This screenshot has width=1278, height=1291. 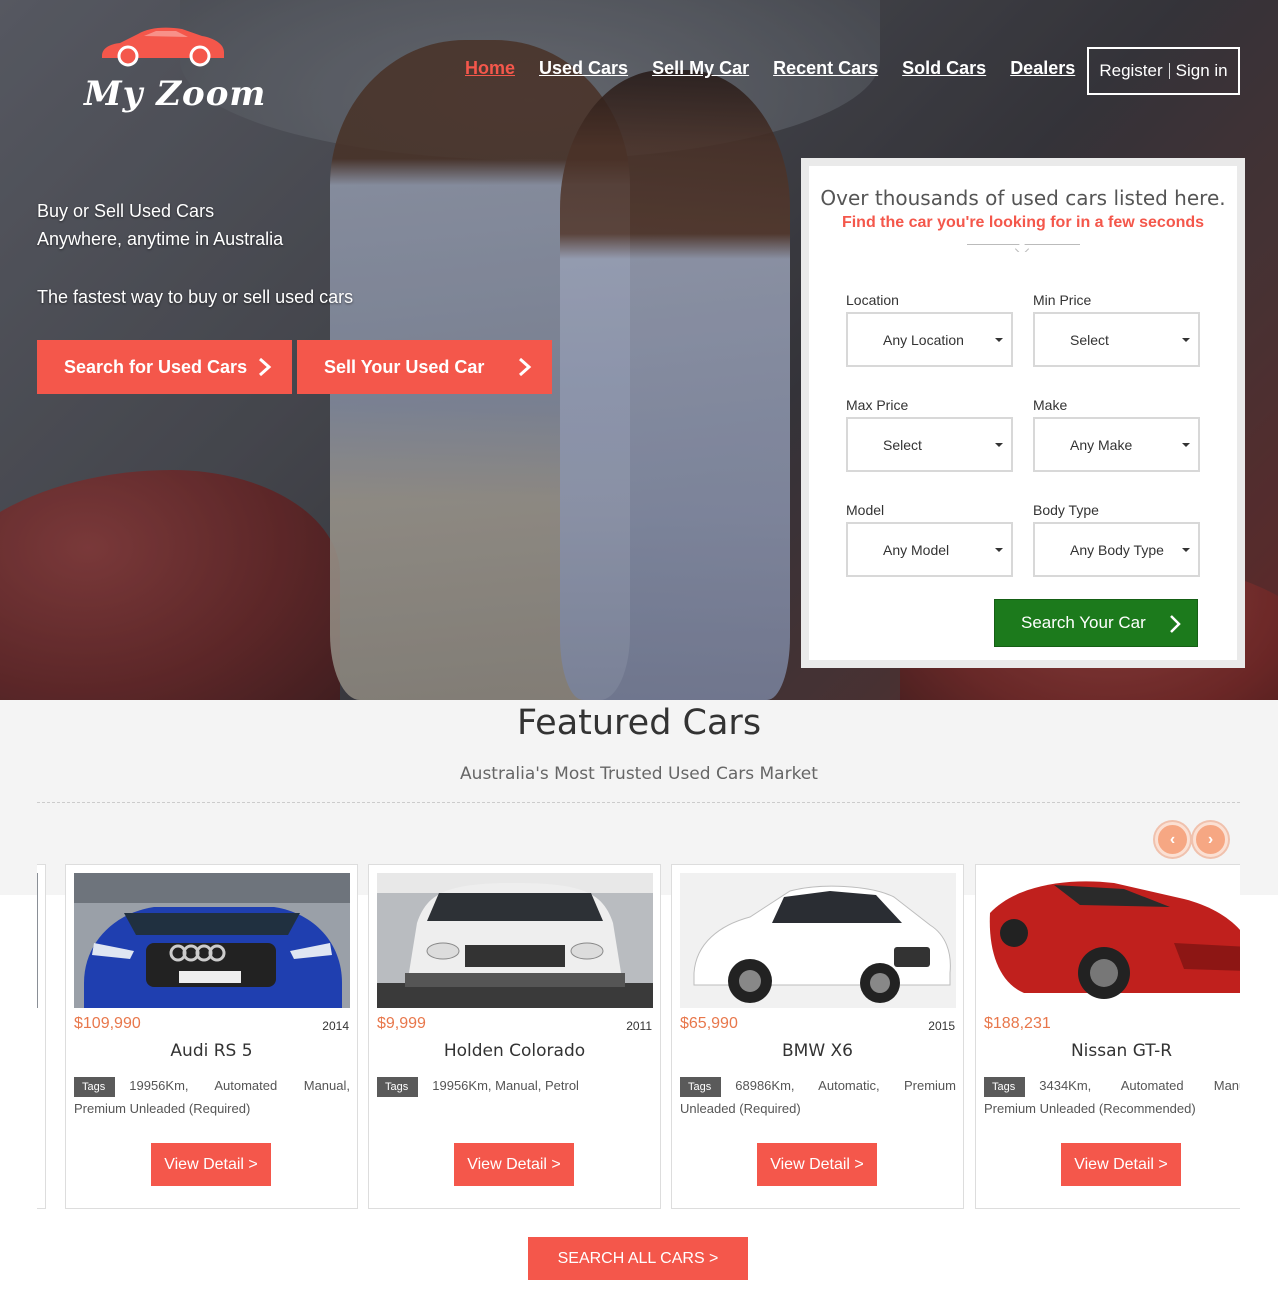 What do you see at coordinates (174, 68) in the screenshot?
I see `logo: My Zoom` at bounding box center [174, 68].